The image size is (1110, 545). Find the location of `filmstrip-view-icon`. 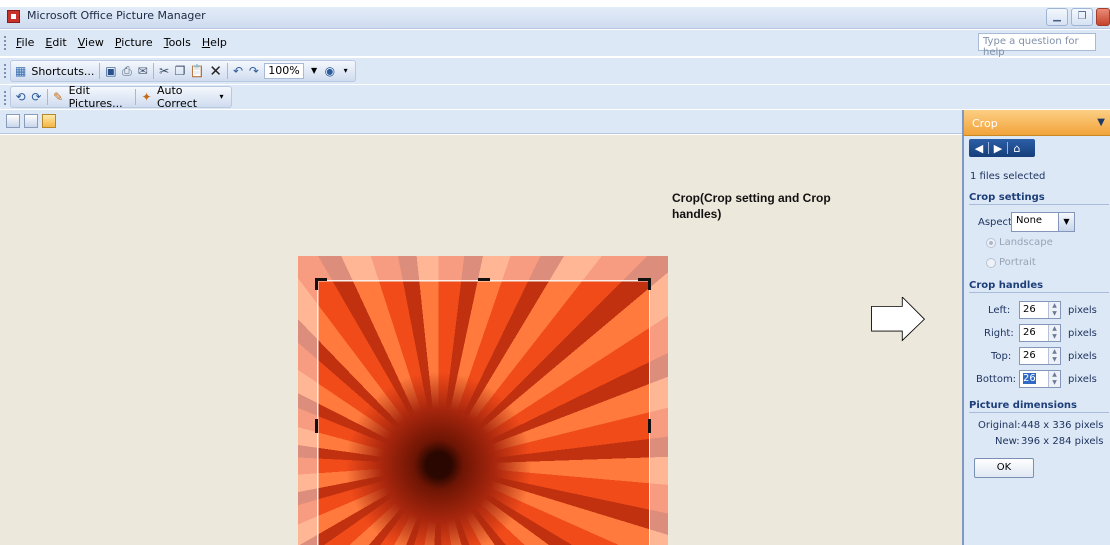

filmstrip-view-icon is located at coordinates (31, 121).